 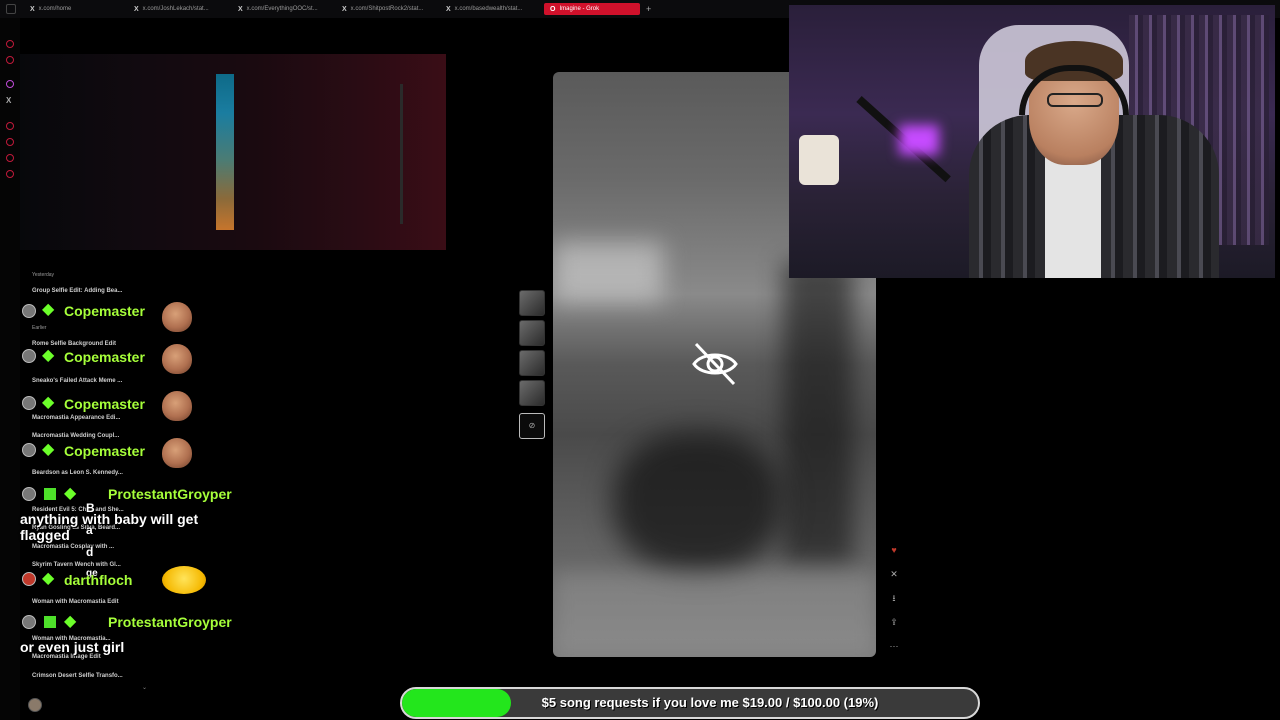 What do you see at coordinates (919, 140) in the screenshot?
I see `webcam-light` at bounding box center [919, 140].